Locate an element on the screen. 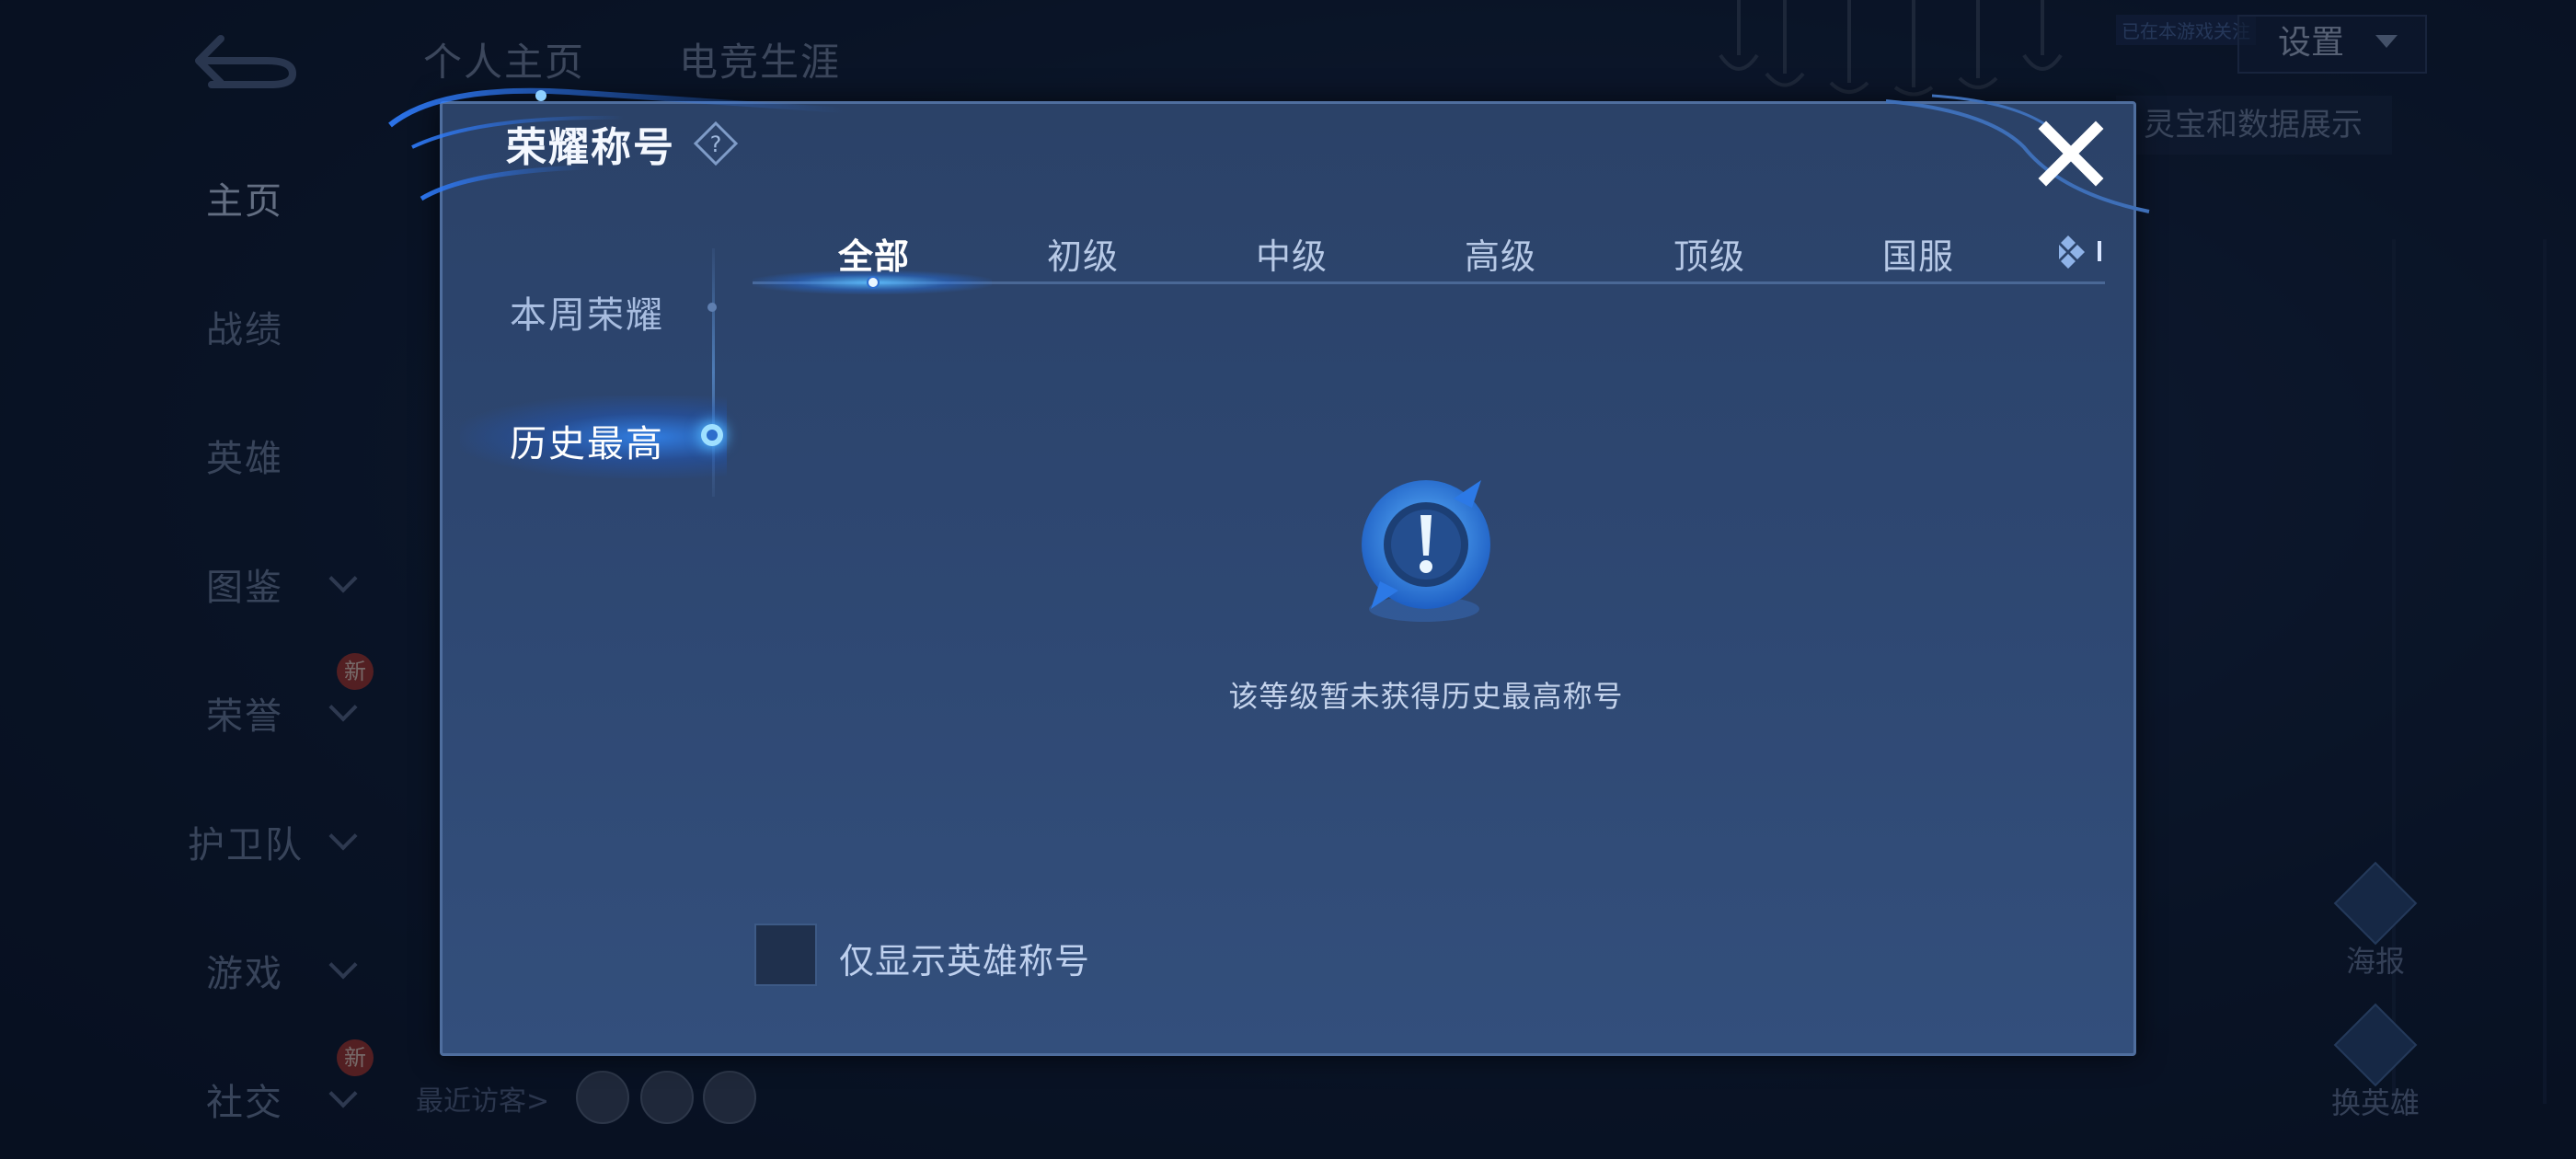 The image size is (2576, 1159). side-tab-weekly-honor: 本周荣耀 is located at coordinates (587, 312).